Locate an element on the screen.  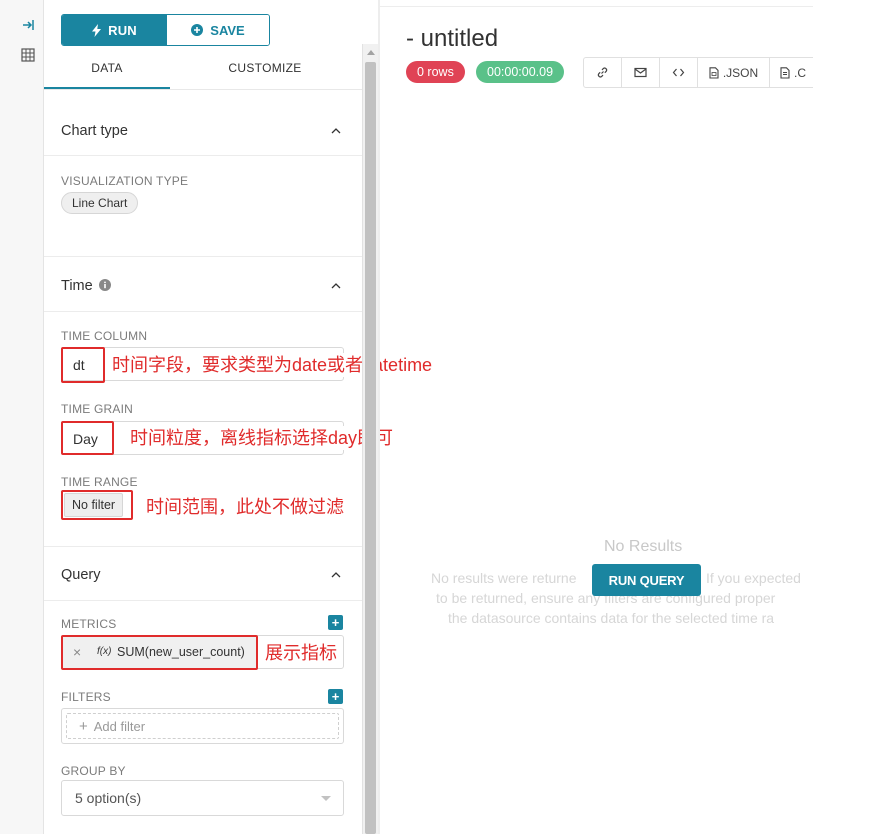
panel-tabs: DATA CUSTOMIZE is located at coordinates (203, 72).